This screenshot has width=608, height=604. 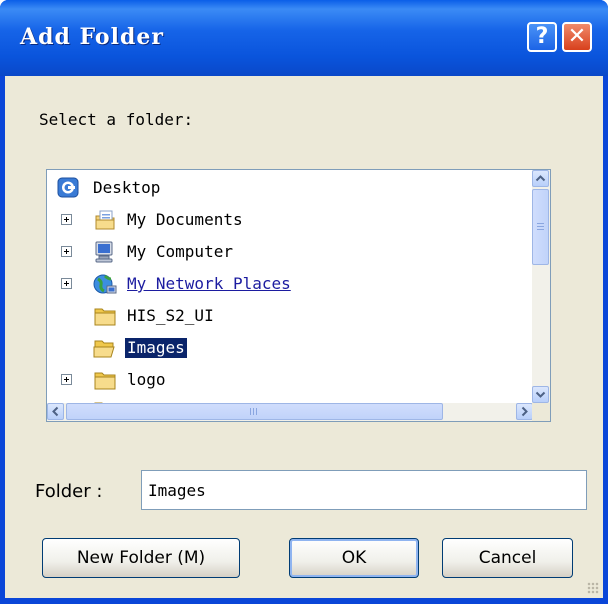 I want to click on chevron-right-icon, so click(x=524, y=411).